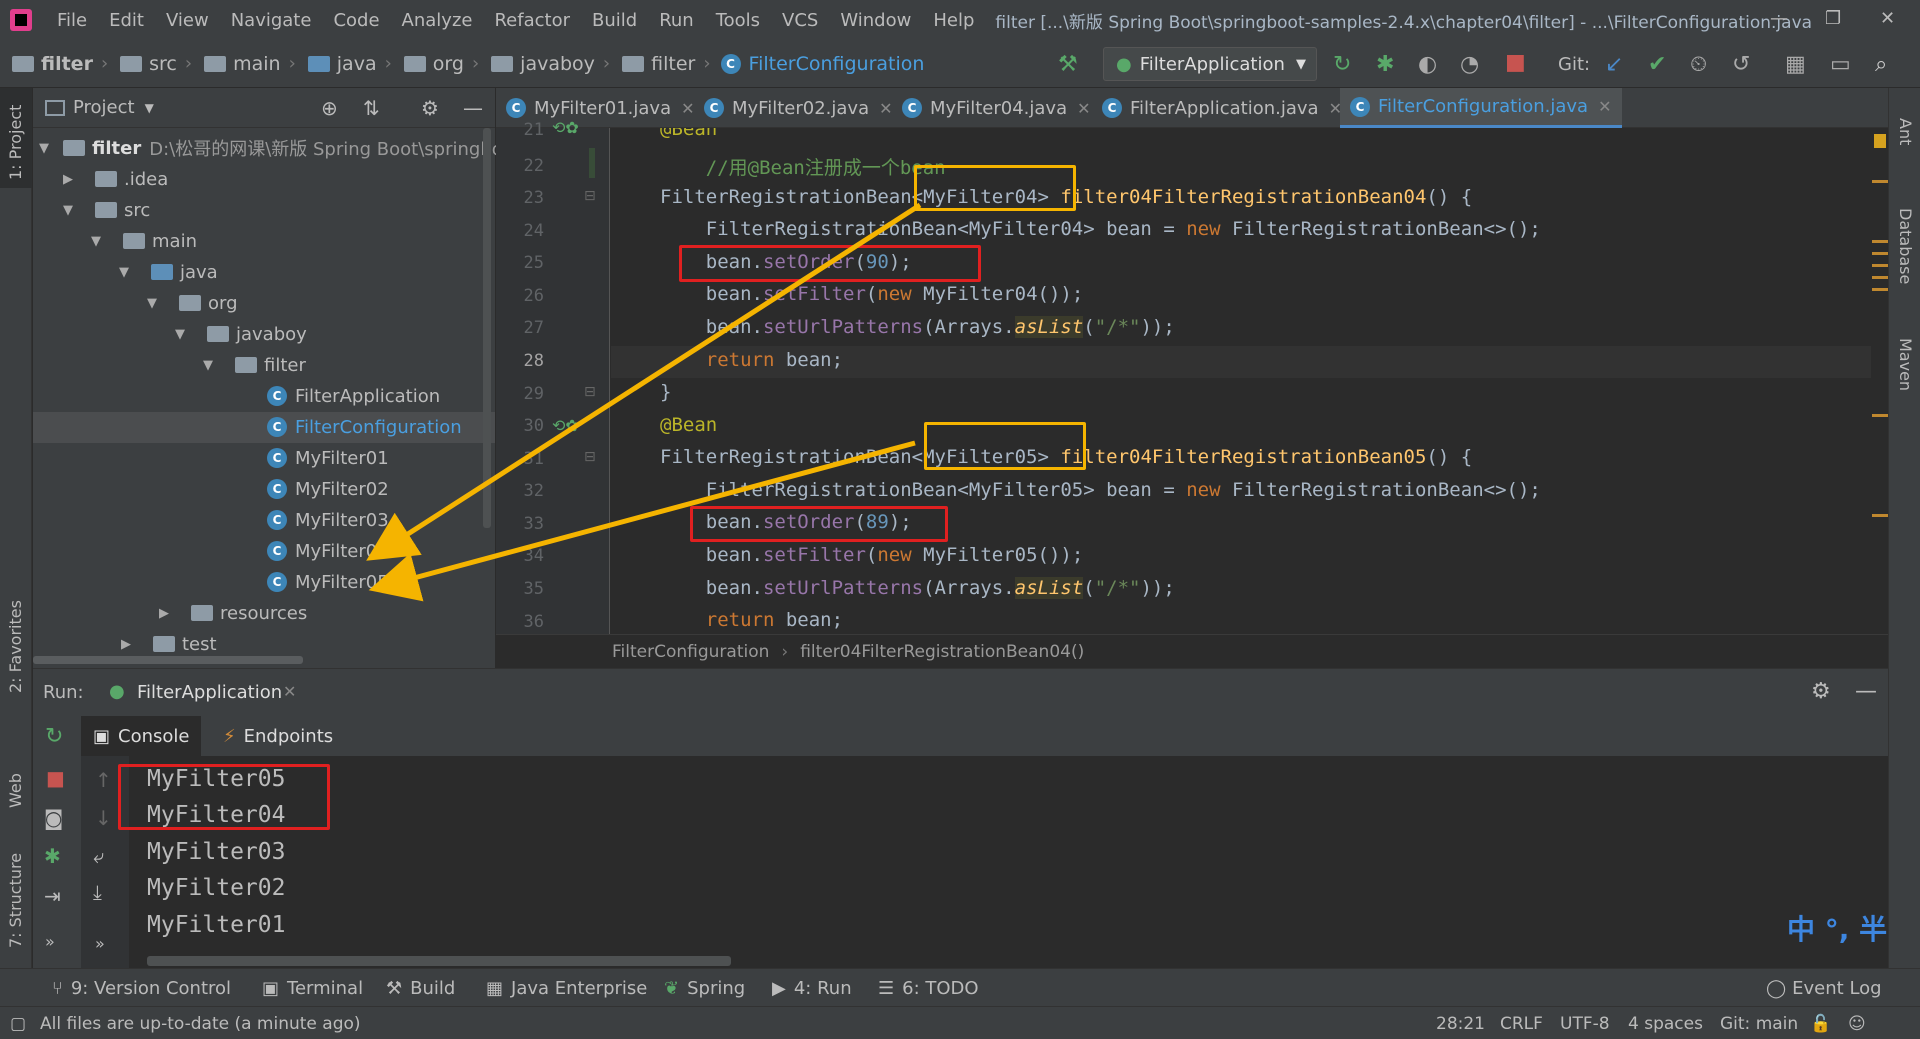  I want to click on project-tool-tab: 1: Project, so click(15, 142).